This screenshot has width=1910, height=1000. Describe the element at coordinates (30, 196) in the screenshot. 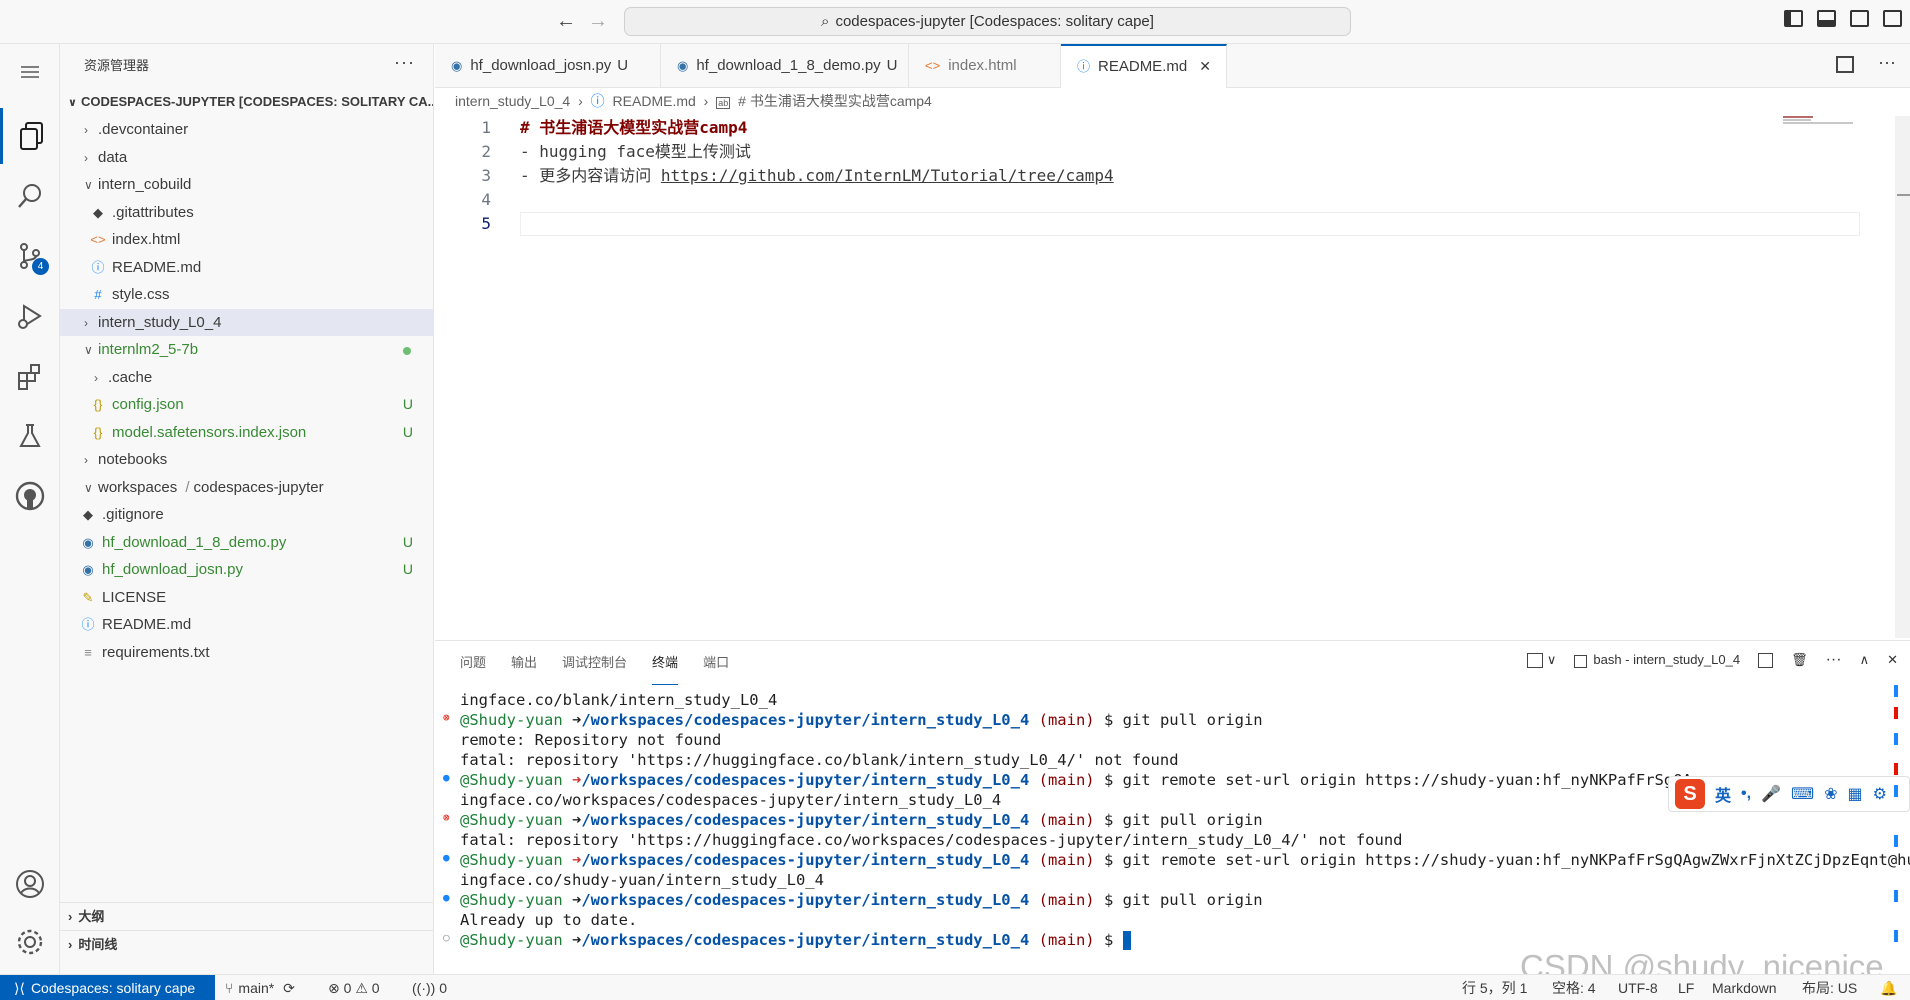

I see `search-icon` at that location.